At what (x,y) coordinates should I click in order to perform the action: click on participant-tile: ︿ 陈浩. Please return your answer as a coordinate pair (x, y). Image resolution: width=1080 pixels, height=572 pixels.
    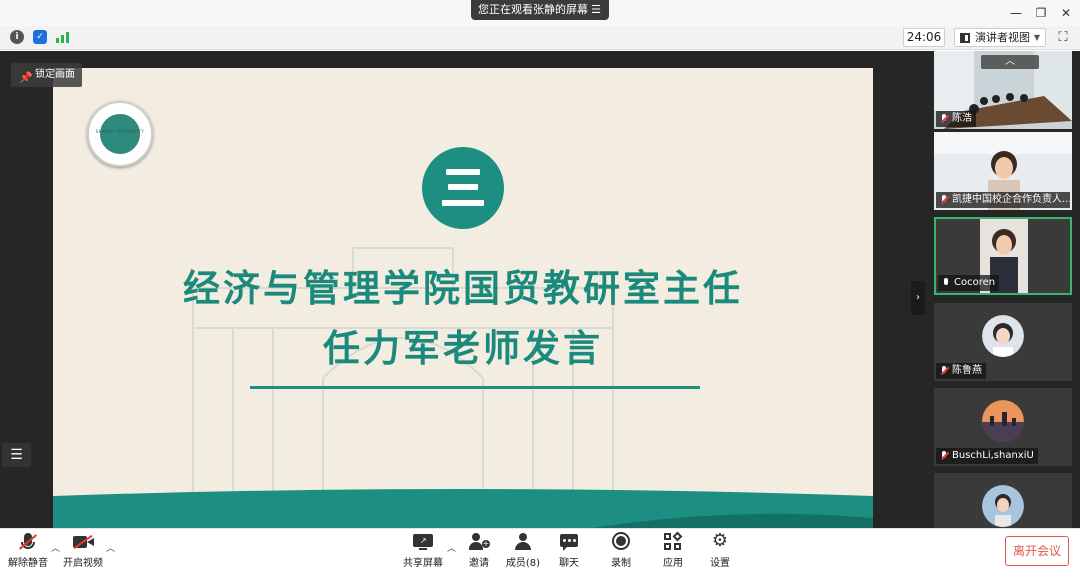
    Looking at the image, I should click on (1003, 90).